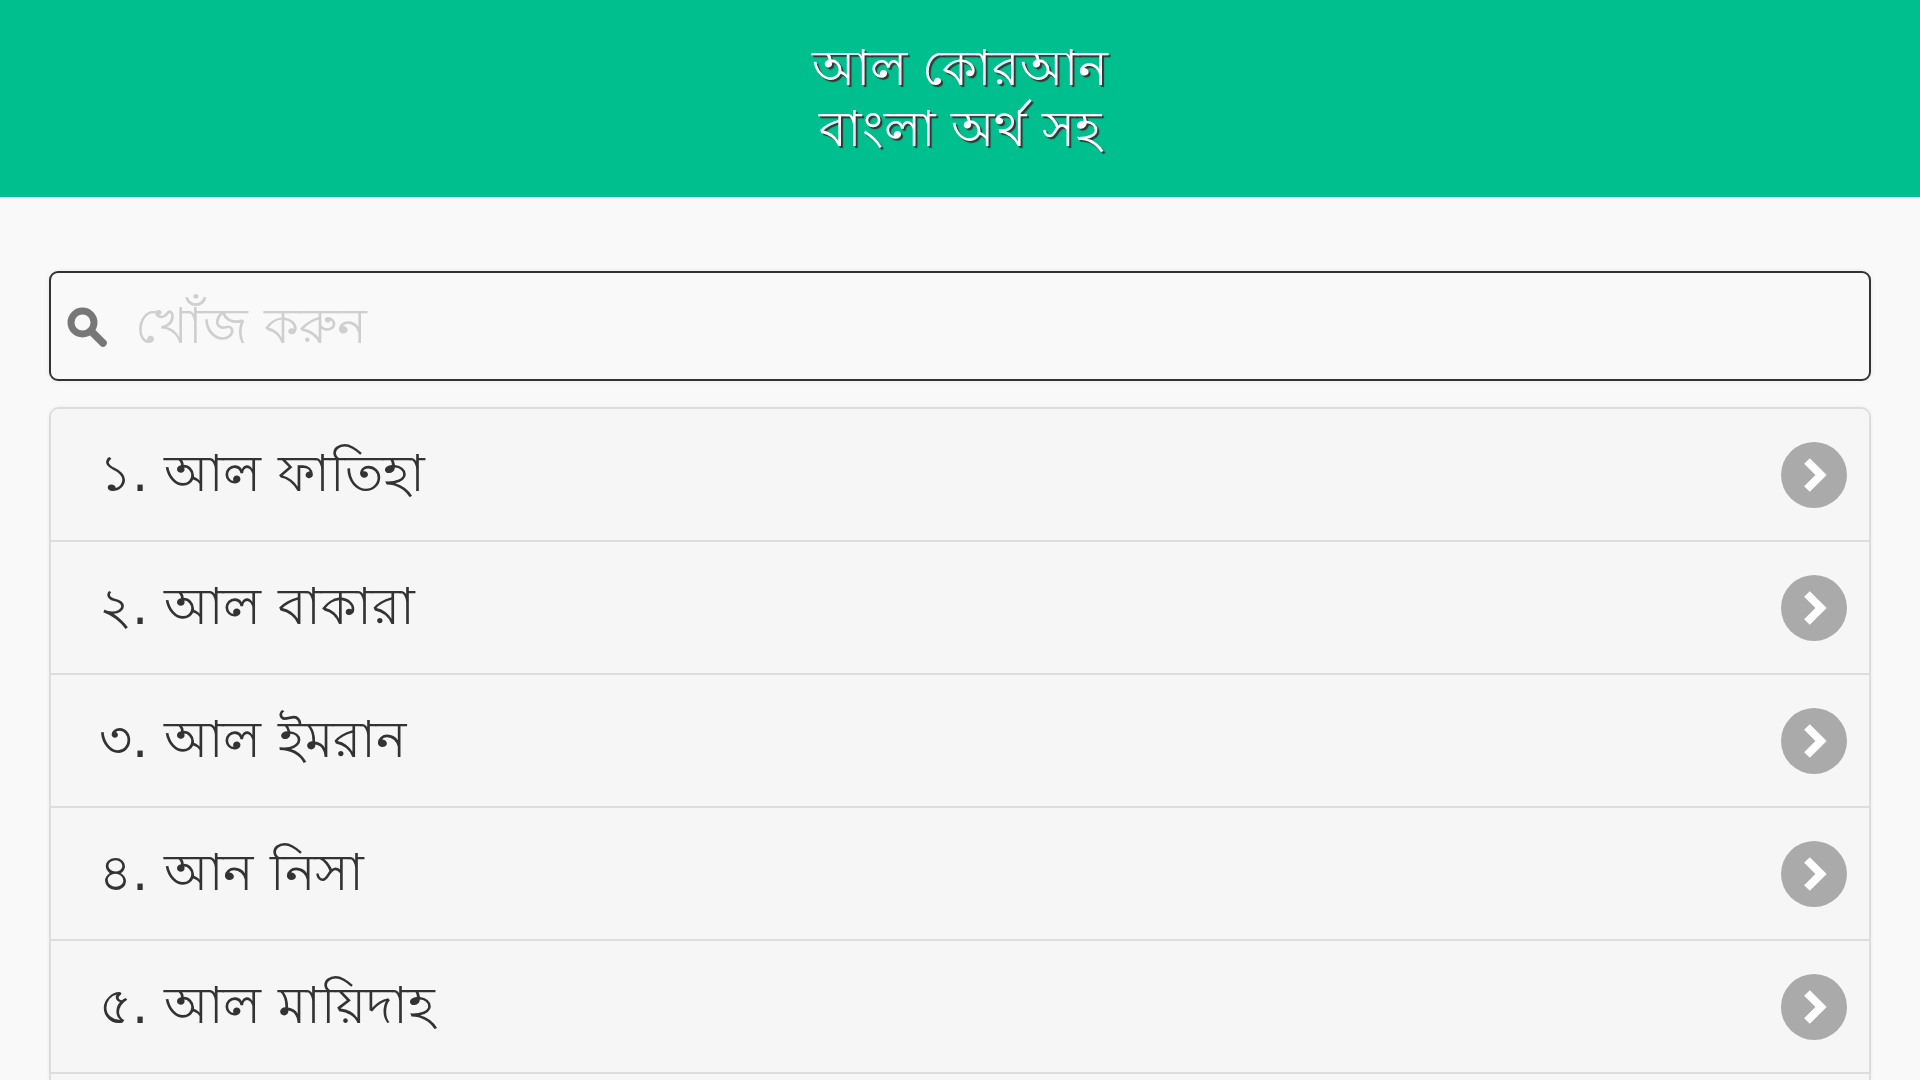 This screenshot has height=1080, width=1920. What do you see at coordinates (960, 475) in the screenshot?
I see `surah-list-item: ১. আল ফাতিহা` at bounding box center [960, 475].